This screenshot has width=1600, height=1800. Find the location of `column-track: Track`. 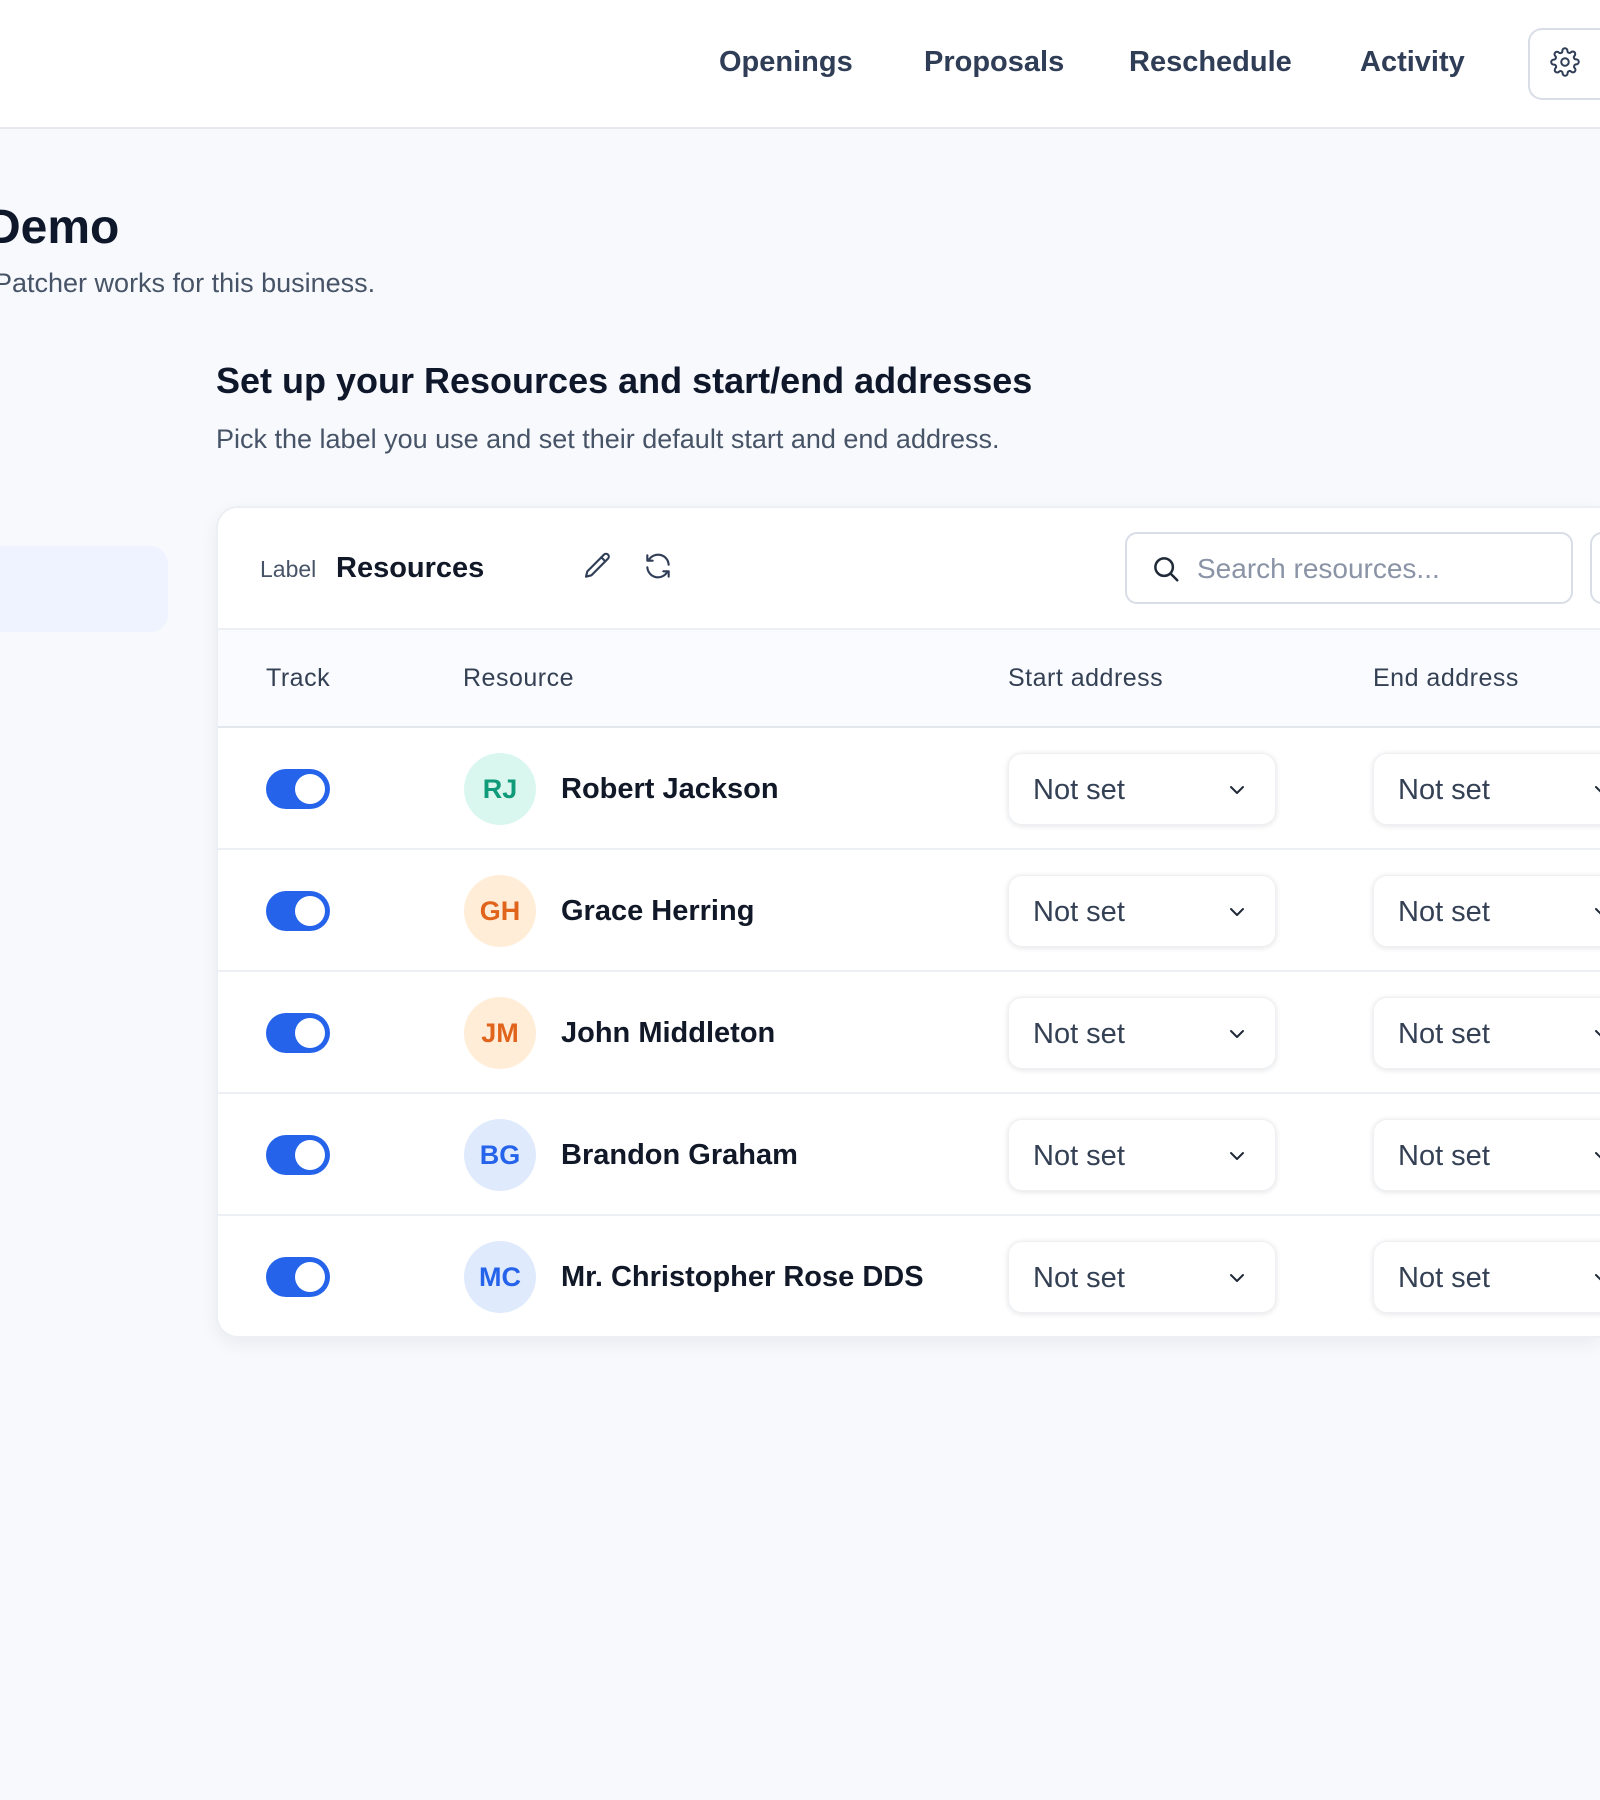

column-track: Track is located at coordinates (298, 678).